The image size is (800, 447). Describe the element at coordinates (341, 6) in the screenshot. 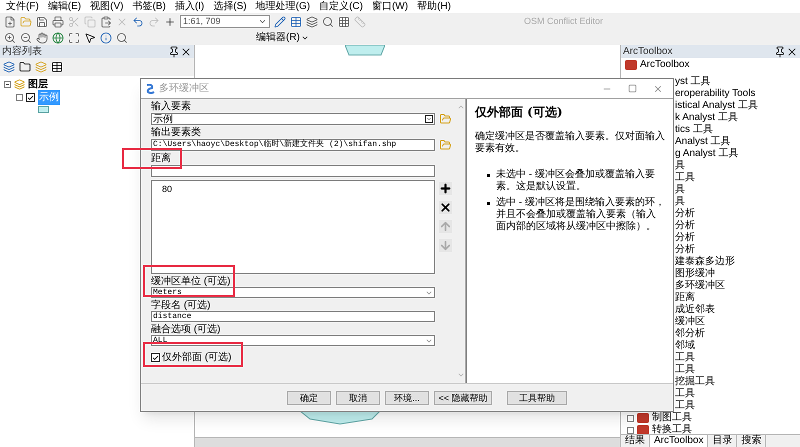

I see `menu-item: 自定义(C)` at that location.